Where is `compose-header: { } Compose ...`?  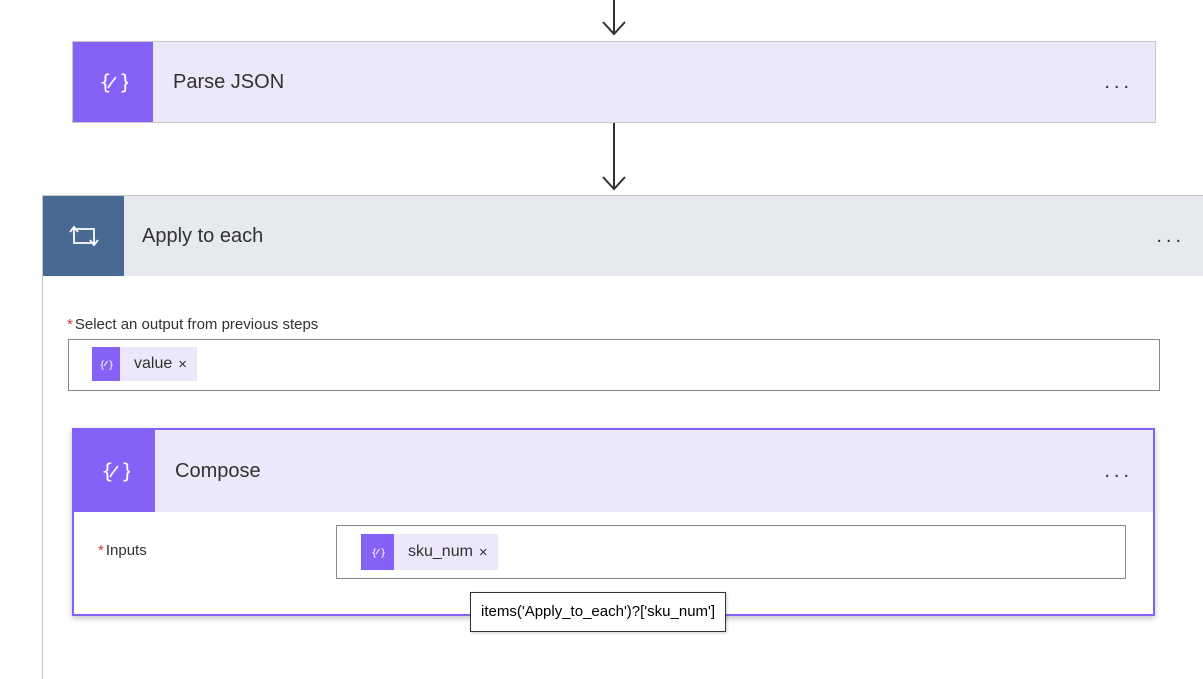 compose-header: { } Compose ... is located at coordinates (613, 471).